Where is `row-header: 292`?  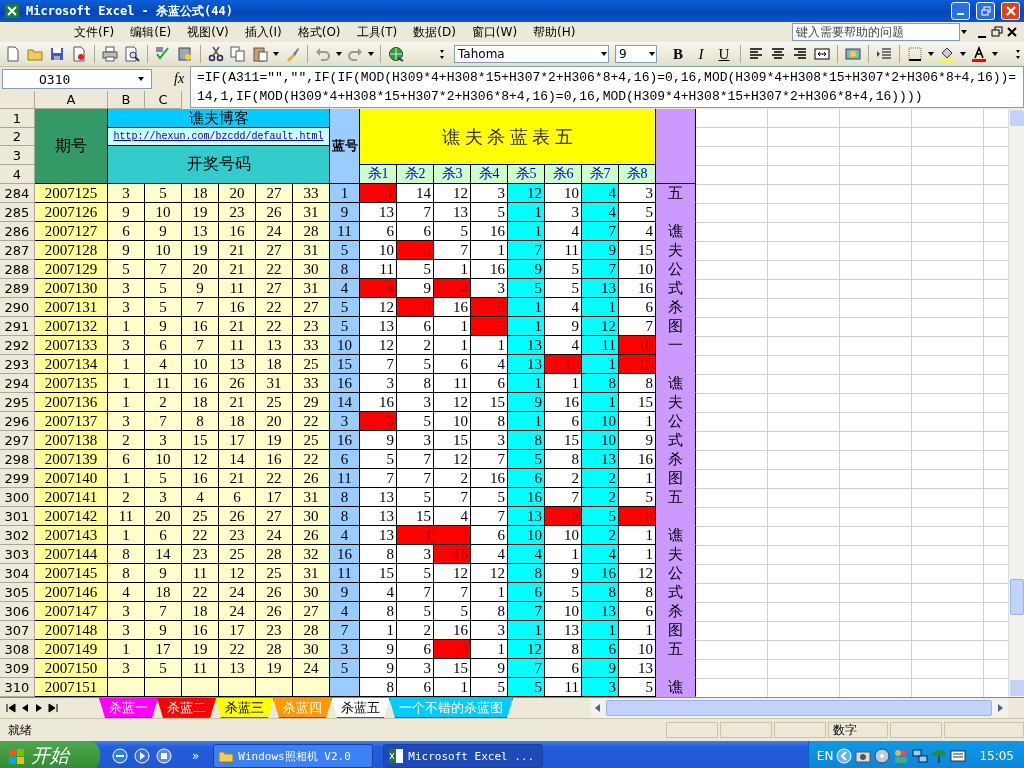 row-header: 292 is located at coordinates (17, 345).